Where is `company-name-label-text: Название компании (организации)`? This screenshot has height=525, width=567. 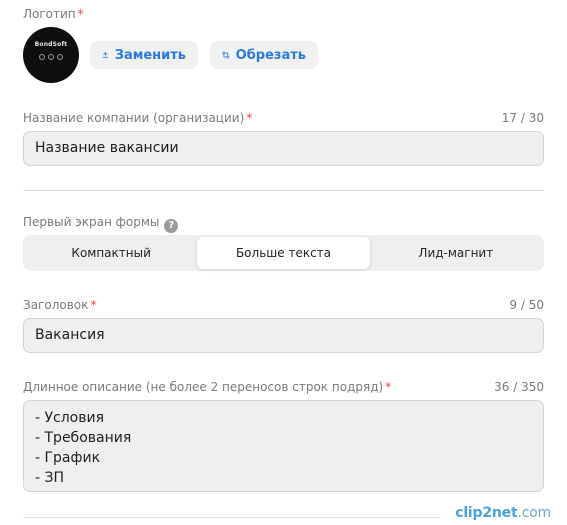
company-name-label-text: Название компании (организации) is located at coordinates (134, 118).